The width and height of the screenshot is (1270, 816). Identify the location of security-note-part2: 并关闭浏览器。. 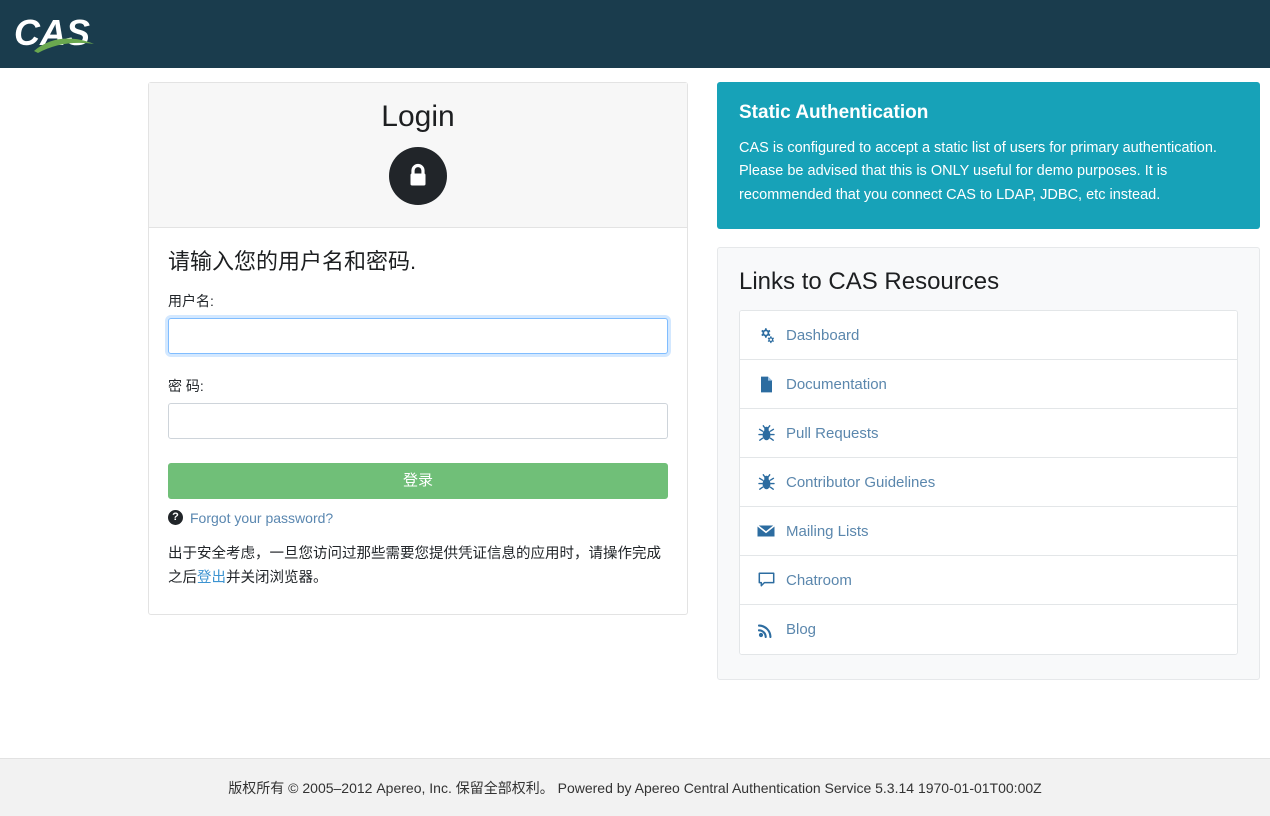
(277, 577).